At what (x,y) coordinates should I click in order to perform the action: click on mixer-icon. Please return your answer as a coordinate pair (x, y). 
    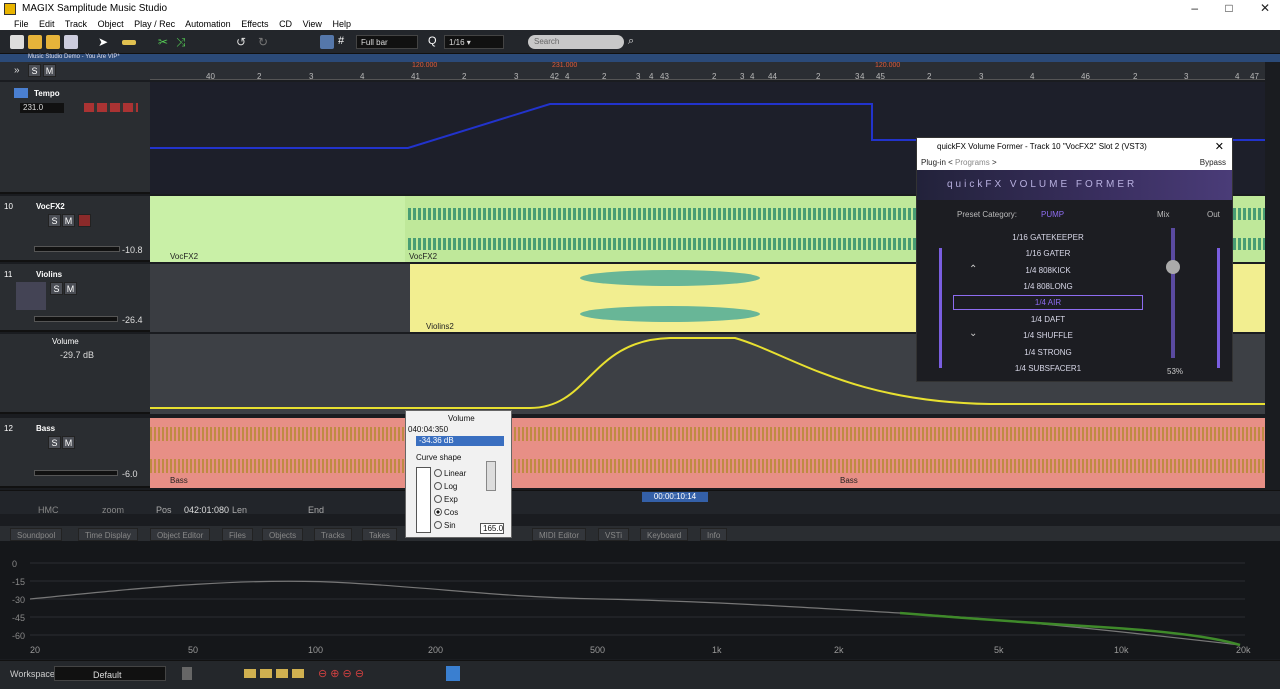
    Looking at the image, I should click on (187, 673).